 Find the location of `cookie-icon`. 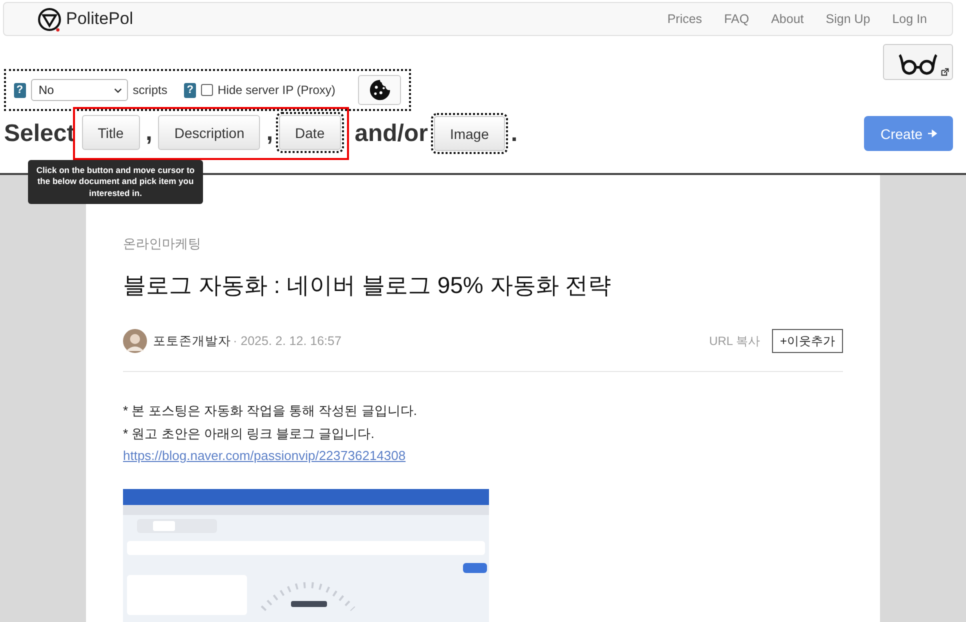

cookie-icon is located at coordinates (379, 90).